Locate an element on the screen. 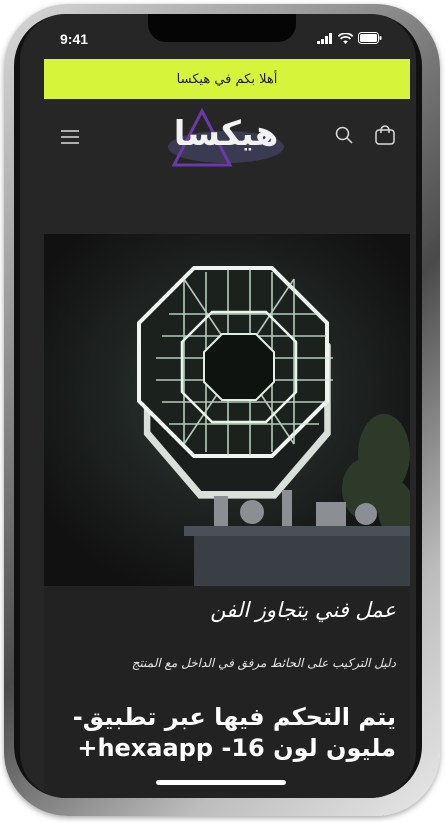 The width and height of the screenshot is (446, 822). notch is located at coordinates (222, 28).